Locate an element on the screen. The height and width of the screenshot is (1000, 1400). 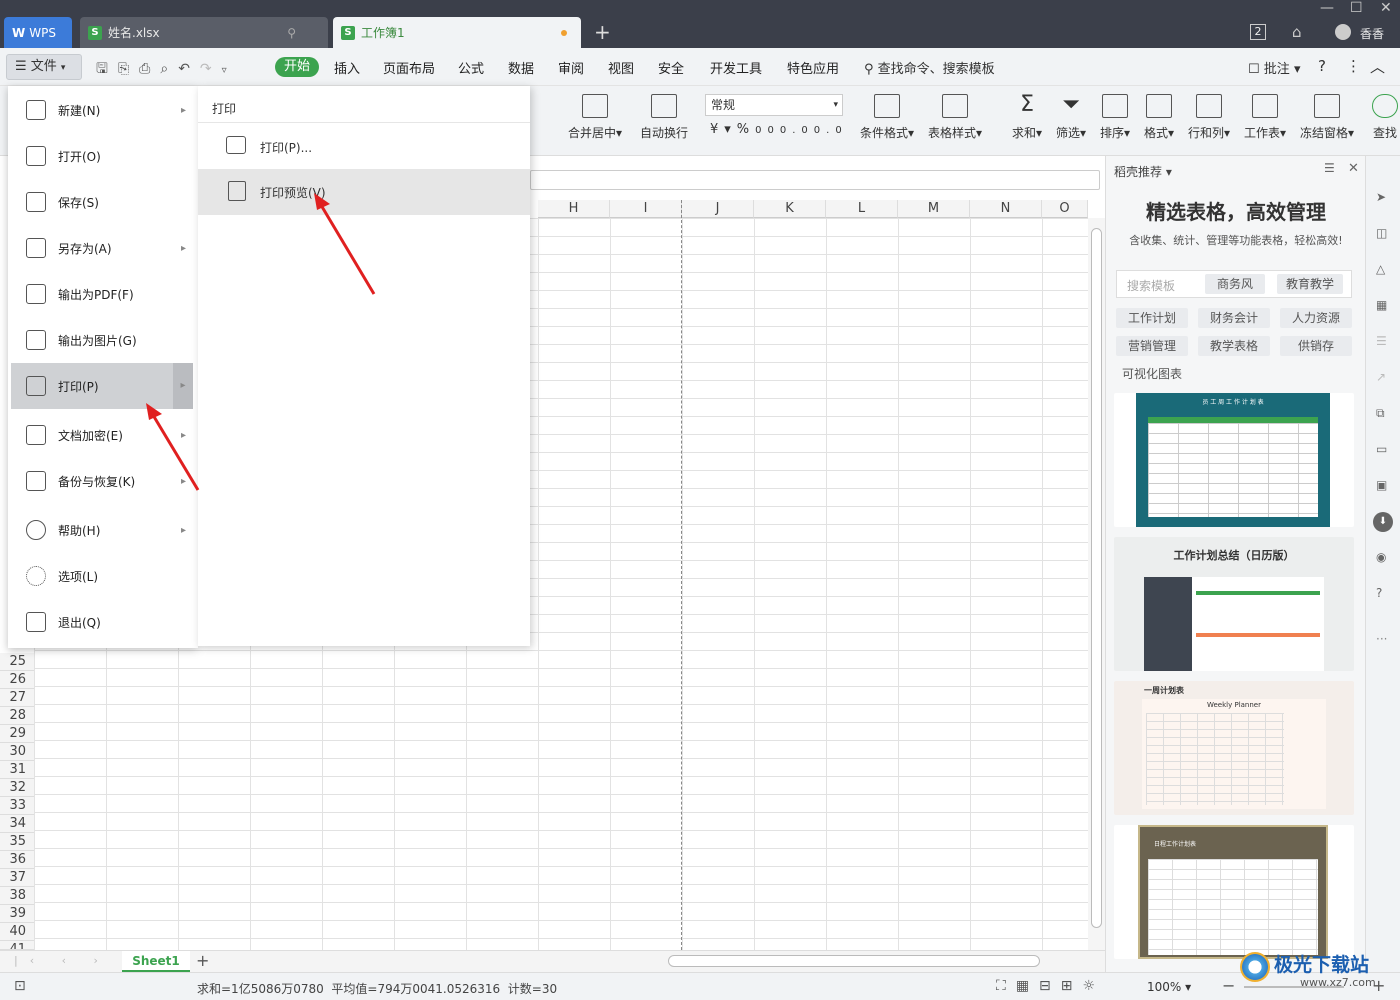
watermark-logo: 极光下载站 www.xz7.com is located at coordinates (1320, 970).